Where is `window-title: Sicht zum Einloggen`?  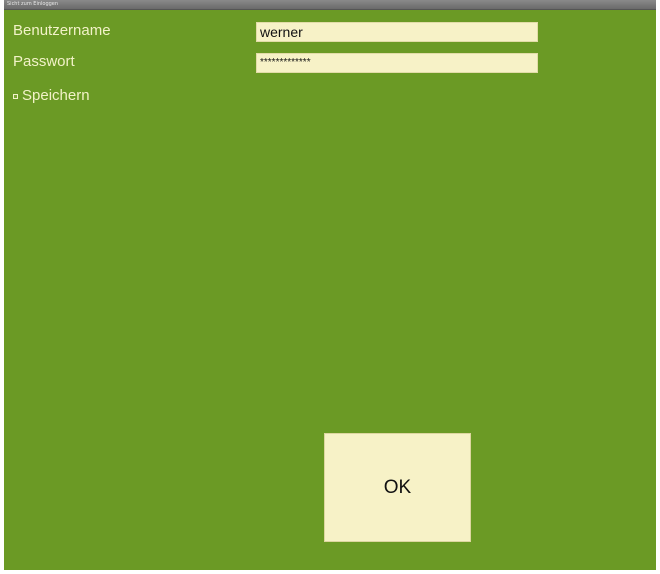 window-title: Sicht zum Einloggen is located at coordinates (33, 4).